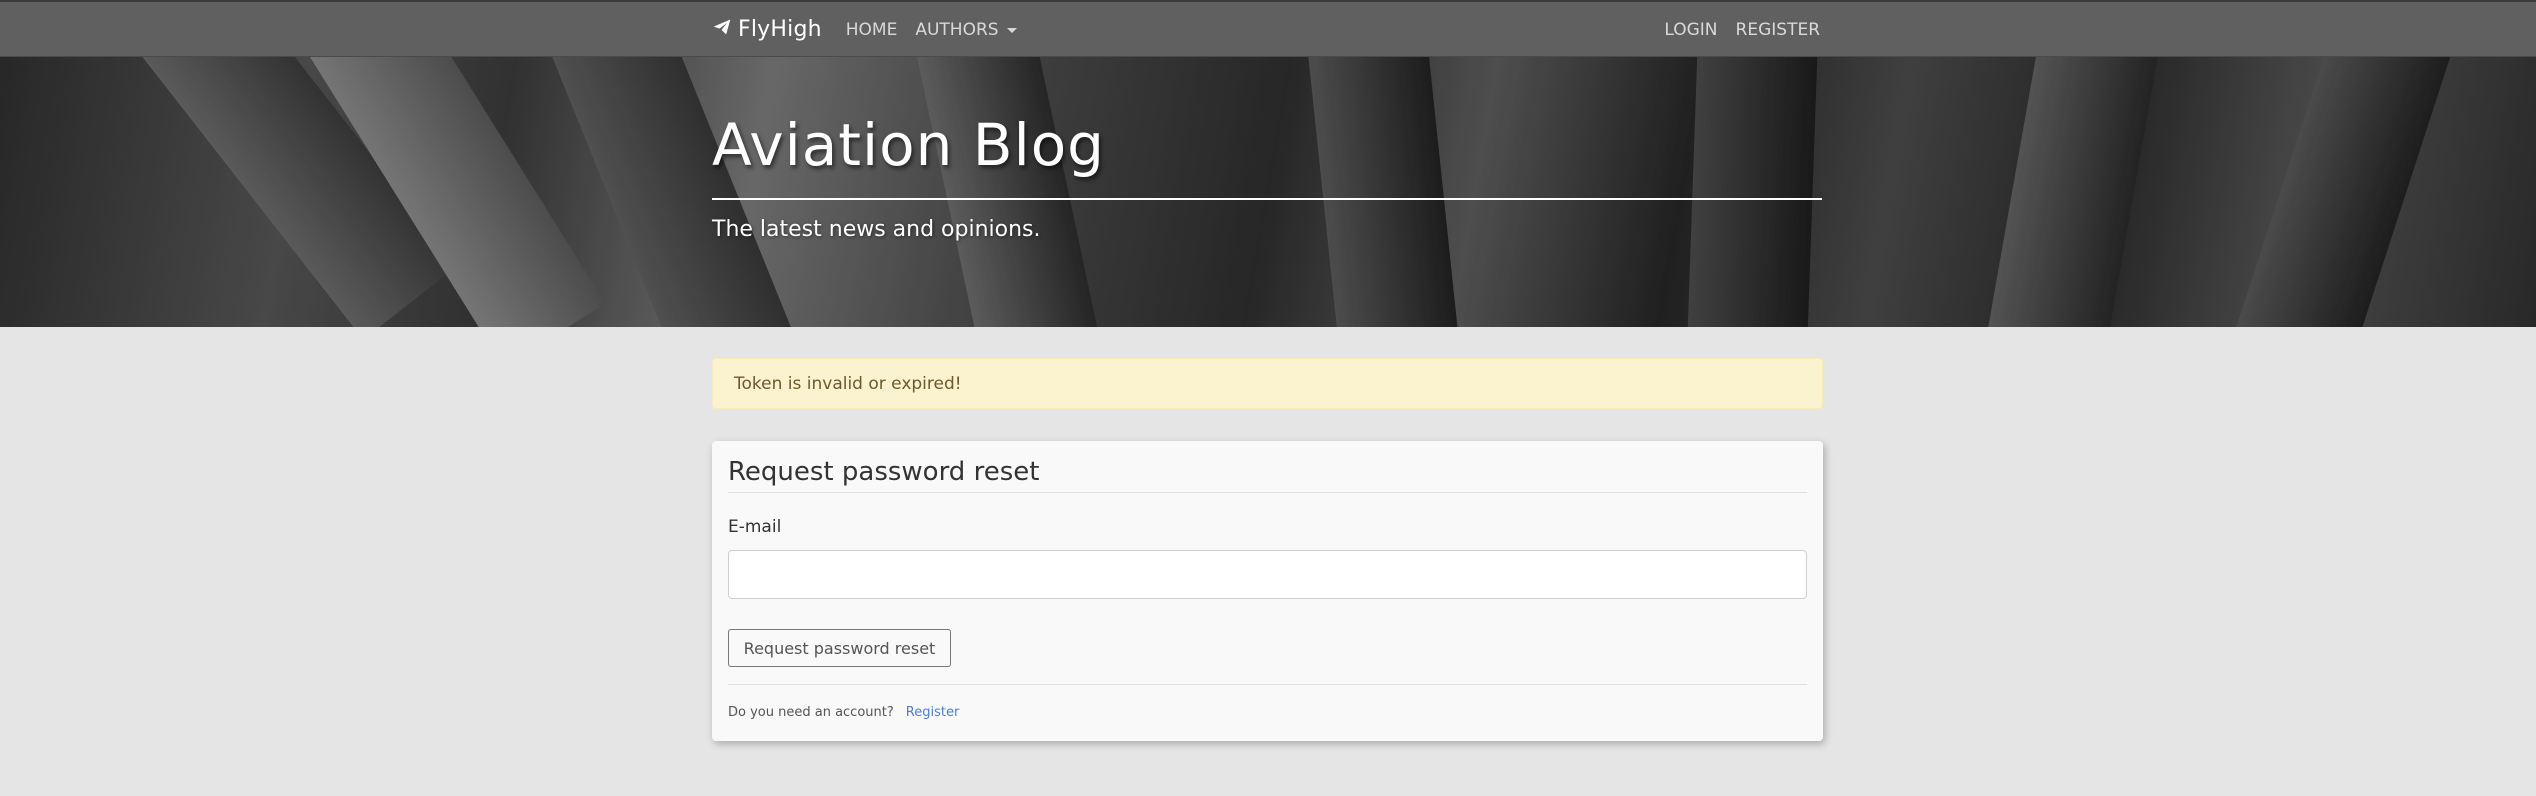 This screenshot has height=796, width=2536. I want to click on request-reset-button: Request password reset, so click(839, 648).